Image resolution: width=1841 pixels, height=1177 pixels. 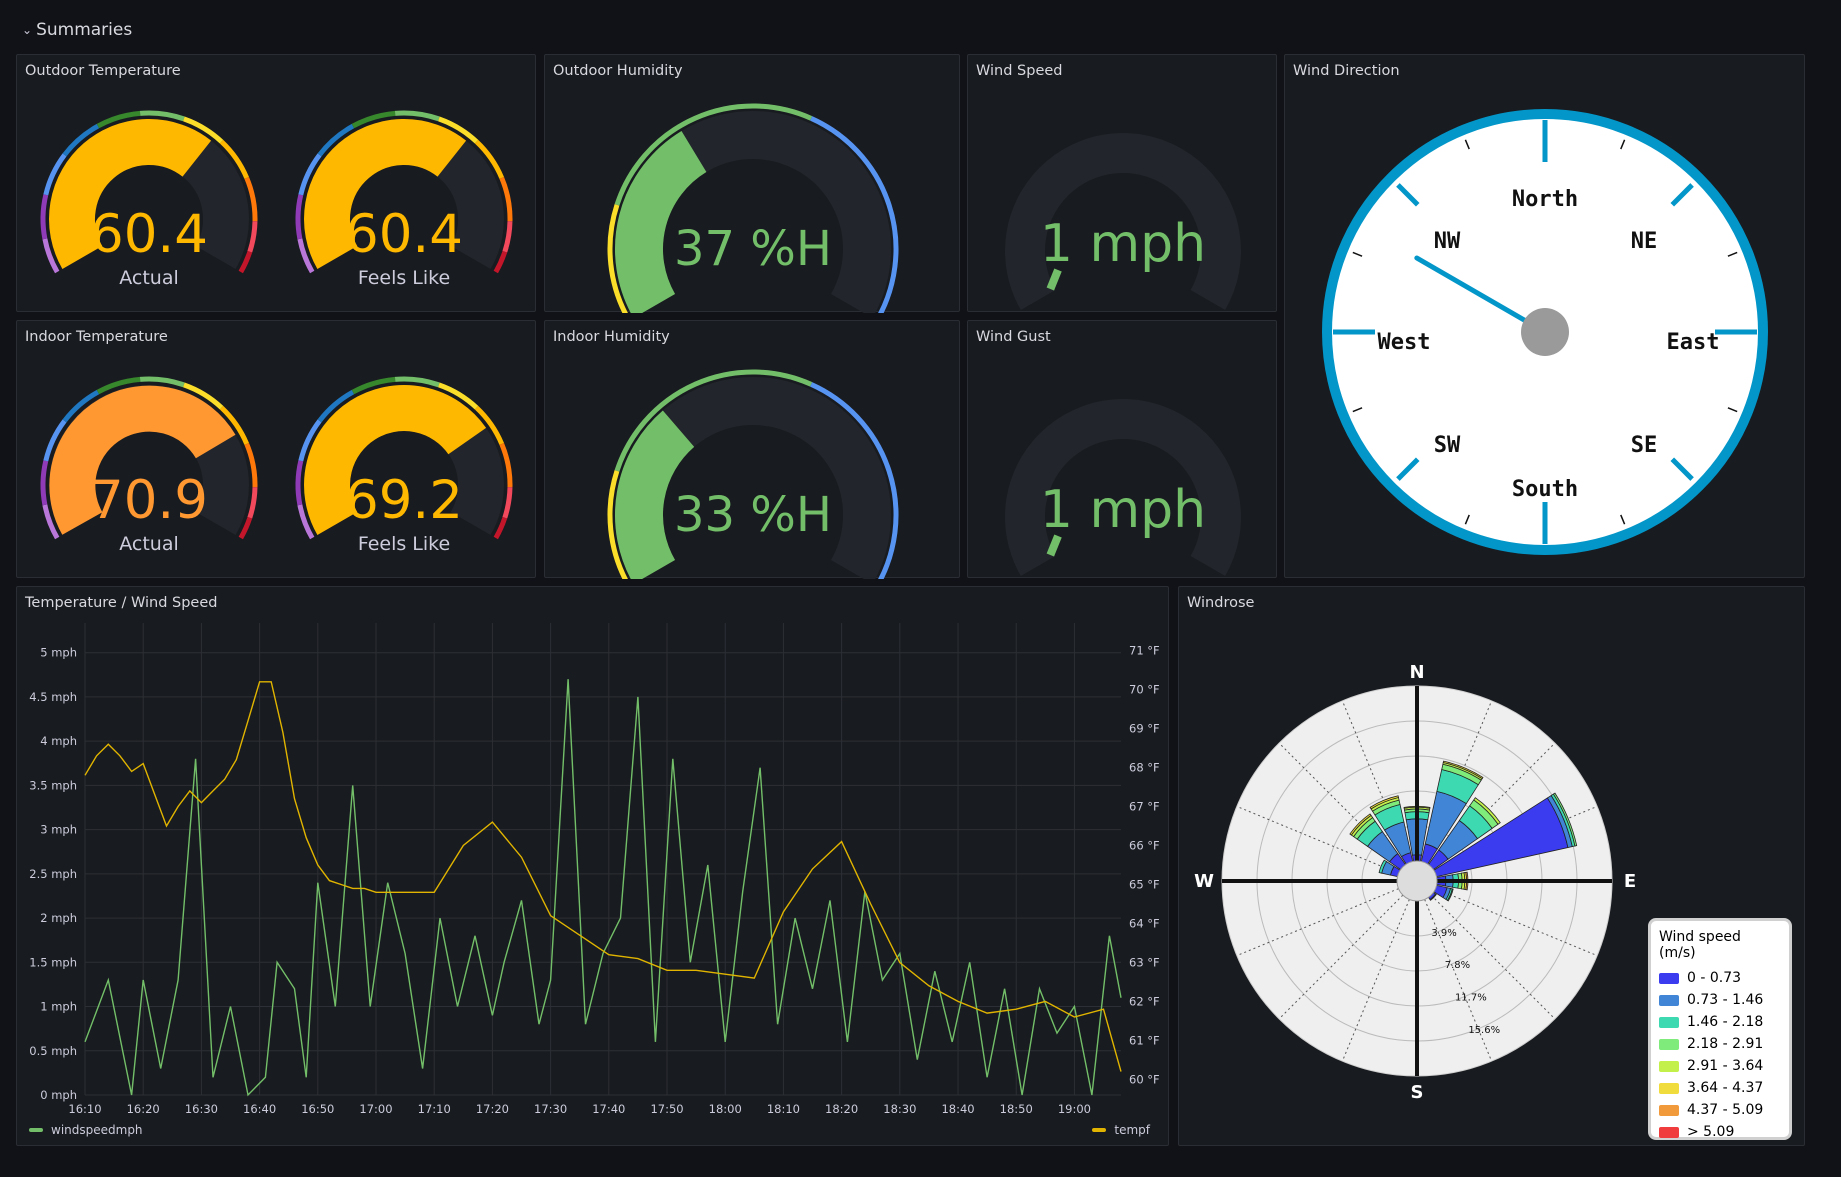 I want to click on compass-label-west: West, so click(x=1404, y=342).